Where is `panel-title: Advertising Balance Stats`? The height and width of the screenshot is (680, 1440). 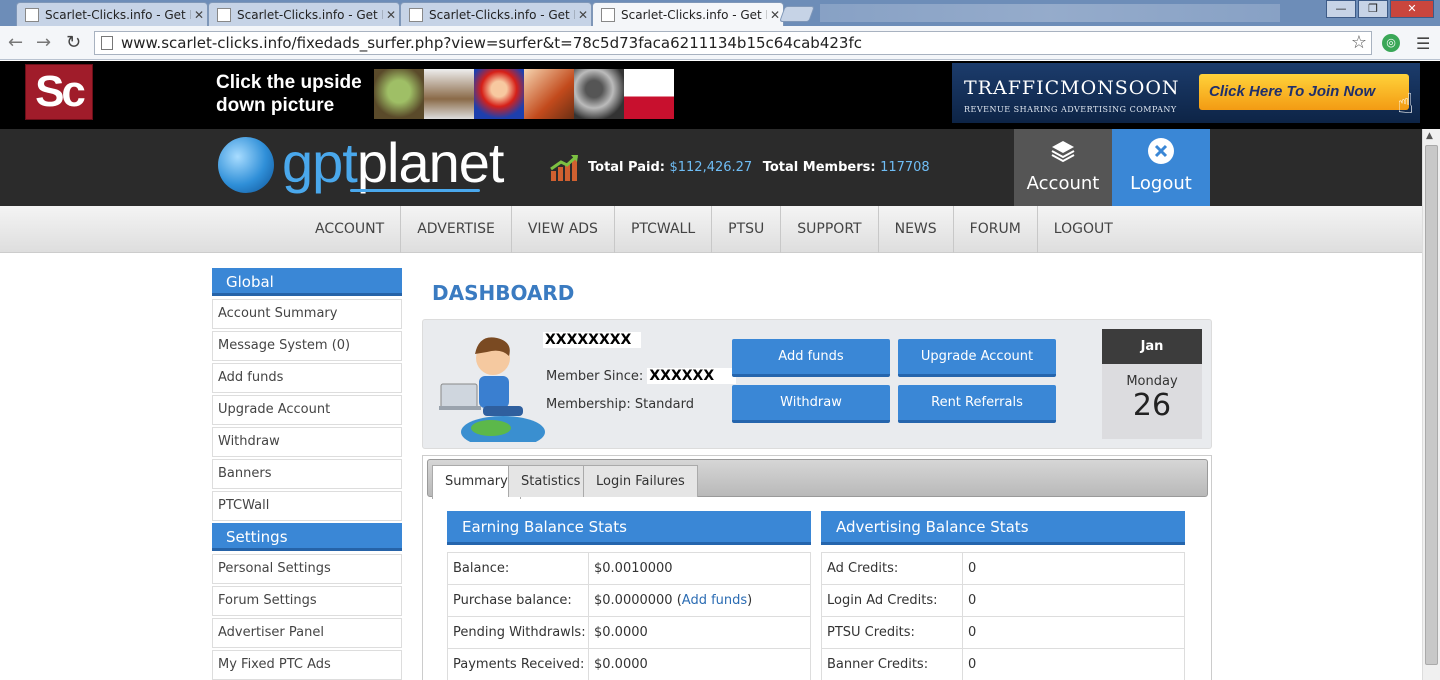
panel-title: Advertising Balance Stats is located at coordinates (1003, 528).